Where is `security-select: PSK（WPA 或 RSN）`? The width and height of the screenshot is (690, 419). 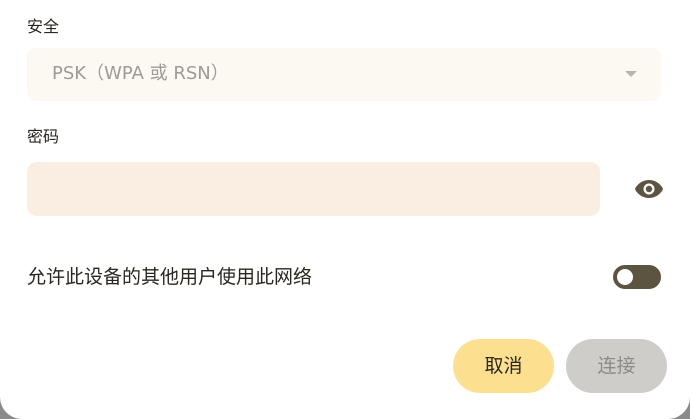 security-select: PSK（WPA 或 RSN） is located at coordinates (344, 74).